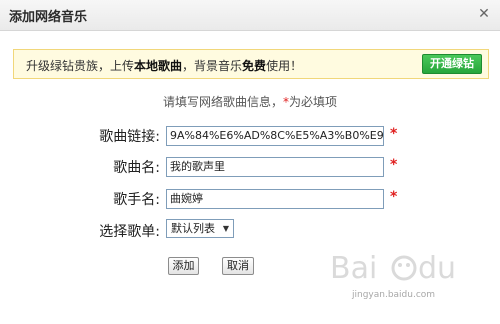  I want to click on open-green-diamond-button: 开通绿钻, so click(452, 64).